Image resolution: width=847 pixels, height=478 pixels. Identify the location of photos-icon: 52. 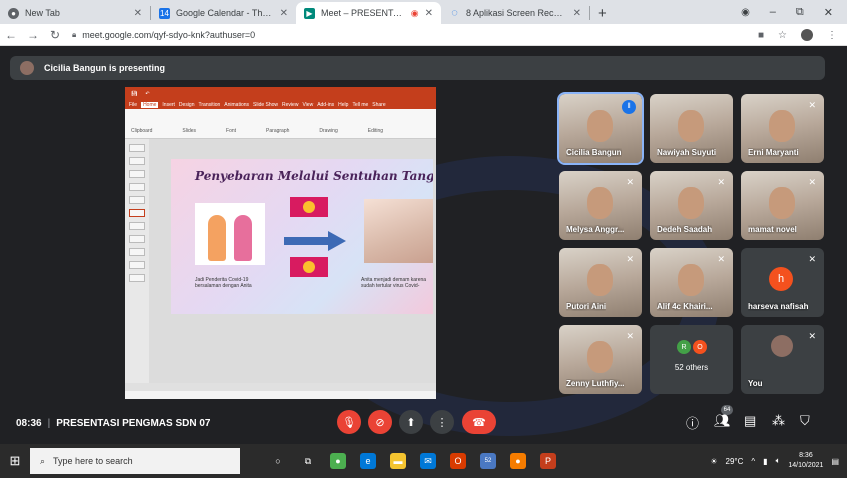
(488, 461).